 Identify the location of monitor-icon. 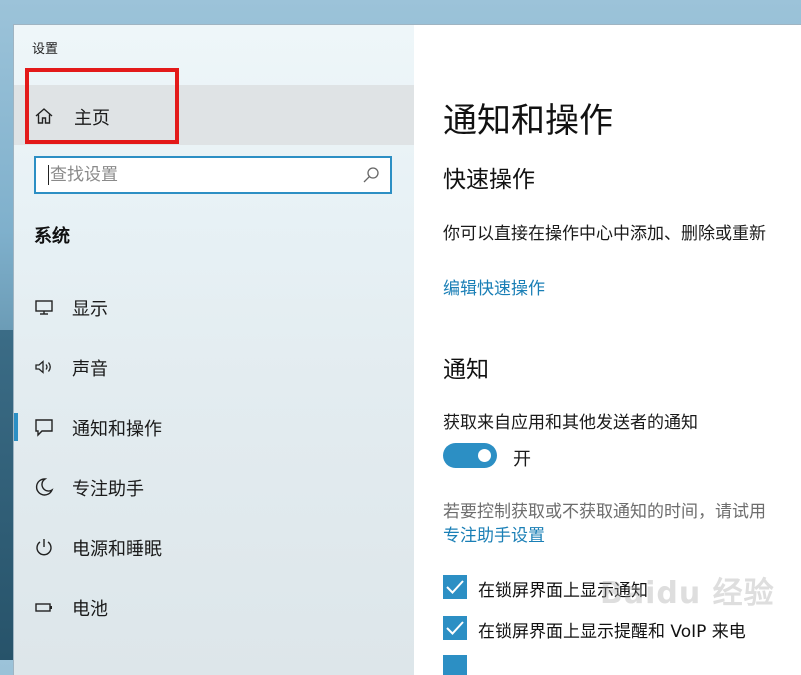
(44, 307).